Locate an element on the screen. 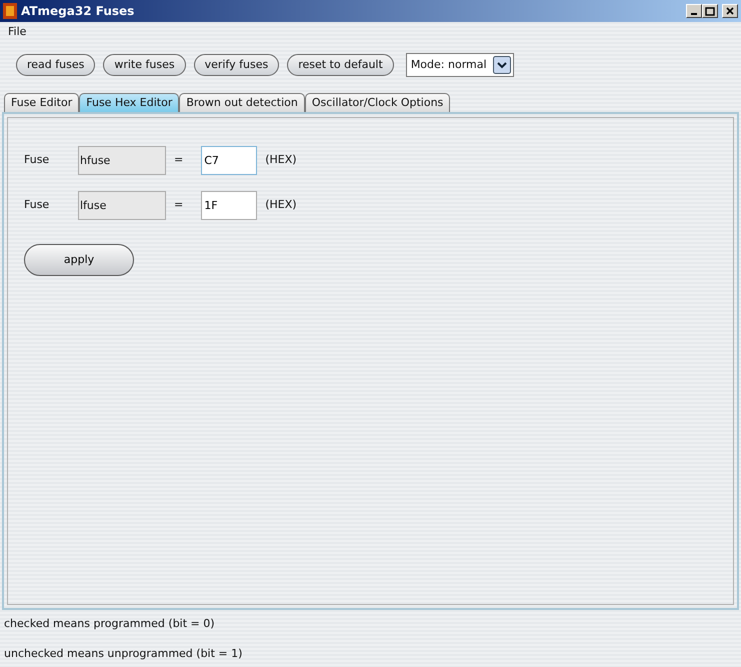  maximize-button is located at coordinates (710, 11).